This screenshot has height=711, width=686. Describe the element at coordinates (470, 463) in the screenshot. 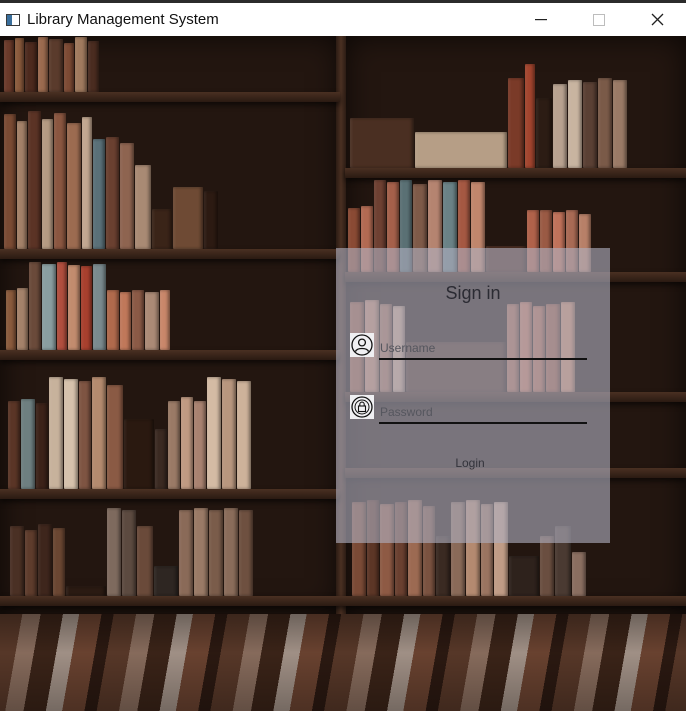

I see `login-button: Login` at that location.